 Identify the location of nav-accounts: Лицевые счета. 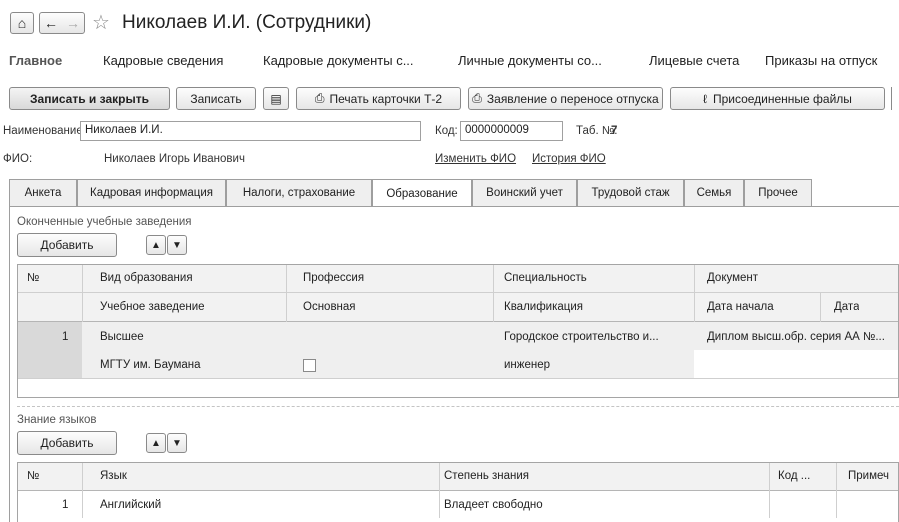
(694, 60).